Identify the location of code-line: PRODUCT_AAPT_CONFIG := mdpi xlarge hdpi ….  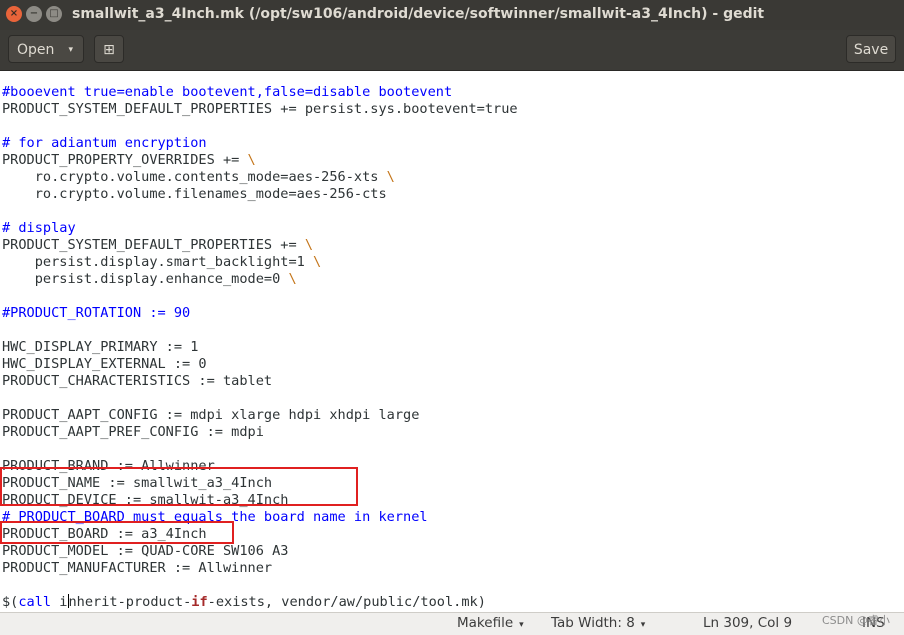
(260, 415).